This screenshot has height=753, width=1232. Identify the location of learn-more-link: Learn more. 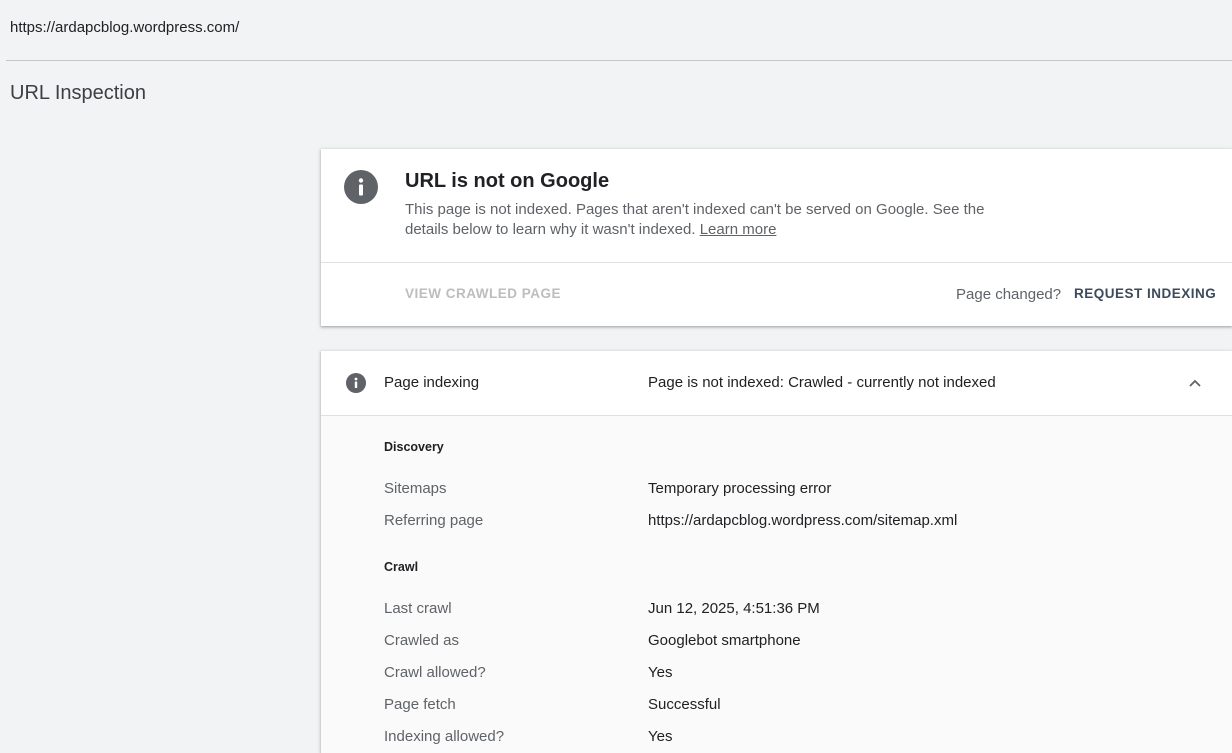
(738, 229).